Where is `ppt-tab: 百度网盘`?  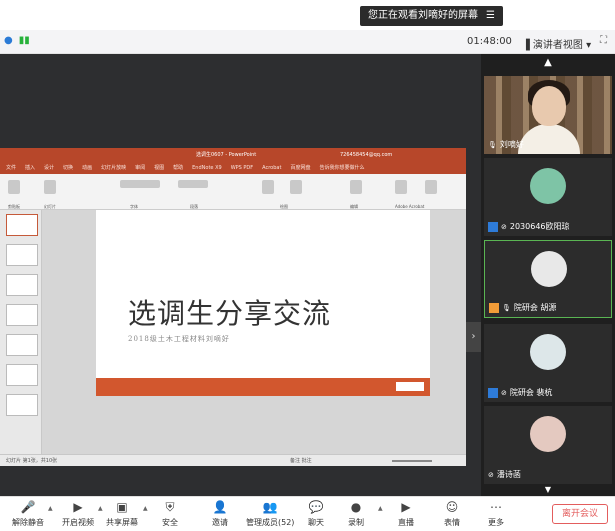 ppt-tab: 百度网盘 is located at coordinates (300, 168).